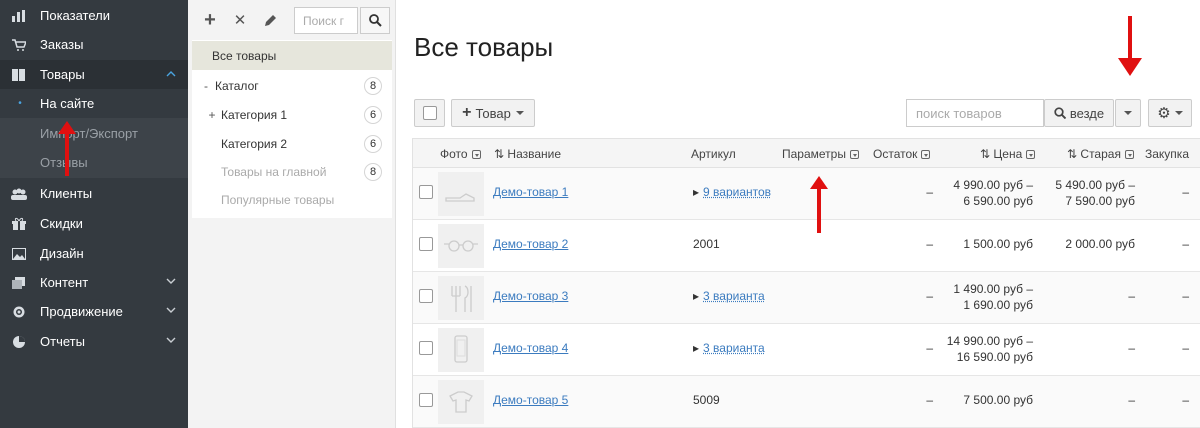 This screenshot has width=1200, height=428. Describe the element at coordinates (530, 192) in the screenshot. I see `product-name-link: Демо-товар 1` at that location.